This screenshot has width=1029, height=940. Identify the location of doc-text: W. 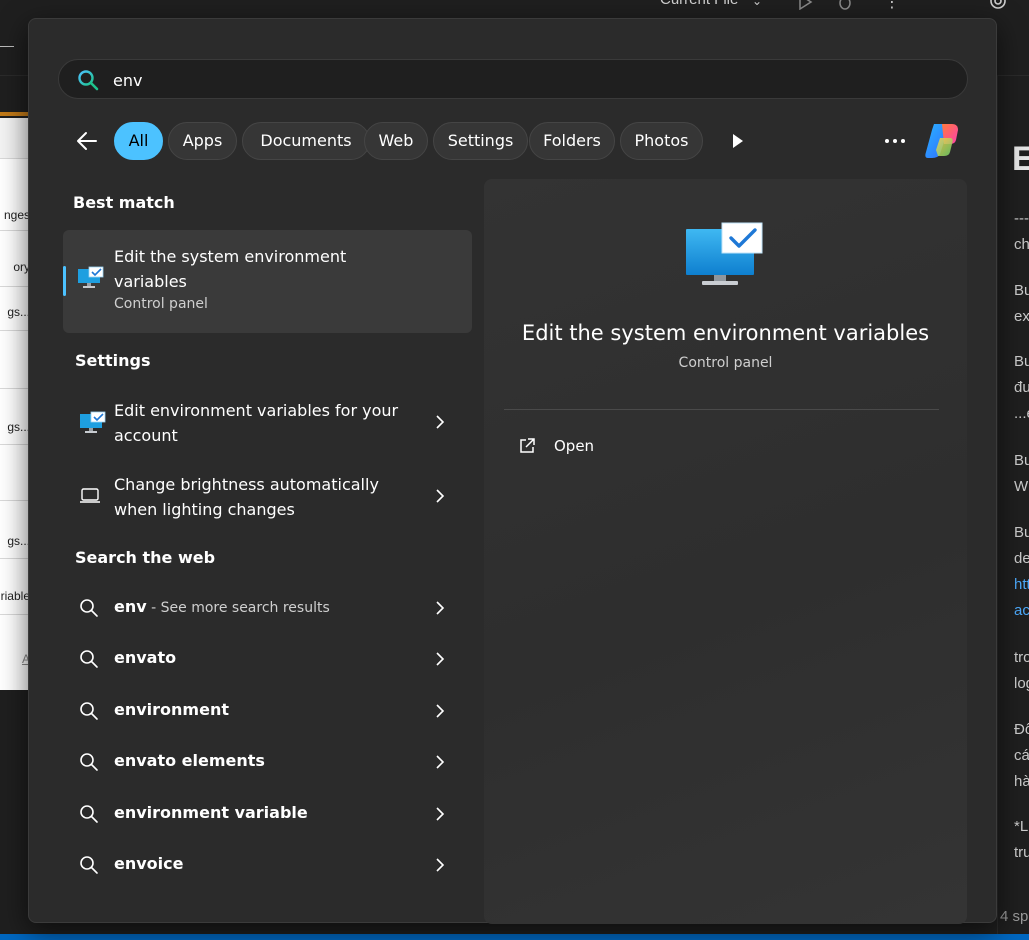
(1021, 486).